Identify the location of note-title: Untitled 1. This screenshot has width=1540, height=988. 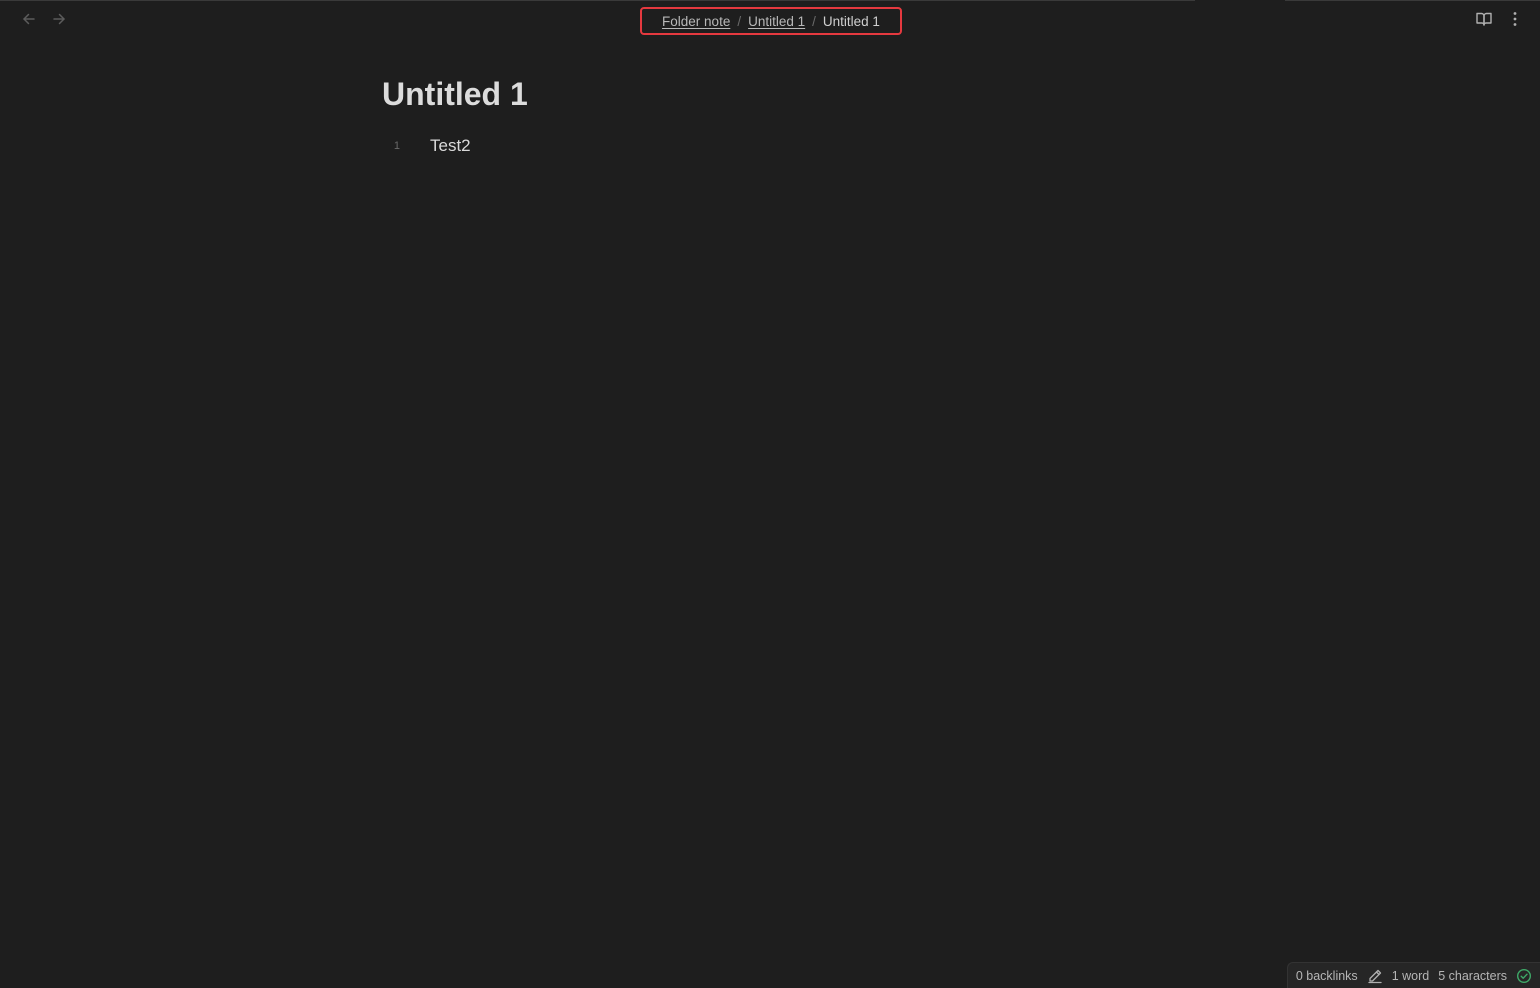
(455, 94).